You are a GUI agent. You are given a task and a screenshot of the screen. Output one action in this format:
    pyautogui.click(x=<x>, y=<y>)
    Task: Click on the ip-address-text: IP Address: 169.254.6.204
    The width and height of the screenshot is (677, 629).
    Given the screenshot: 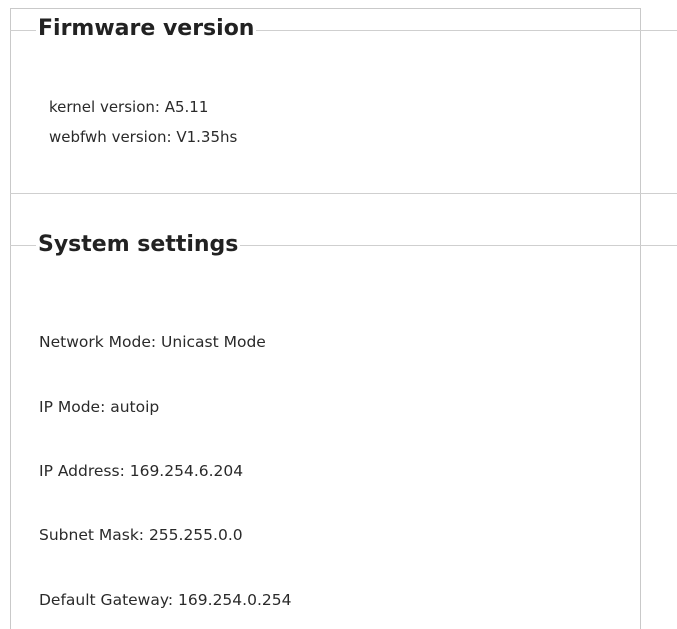 What is the action you would take?
    pyautogui.click(x=141, y=471)
    